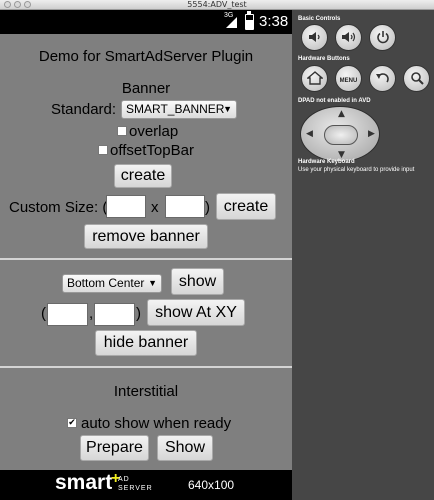  What do you see at coordinates (185, 206) in the screenshot?
I see `custom-height-input` at bounding box center [185, 206].